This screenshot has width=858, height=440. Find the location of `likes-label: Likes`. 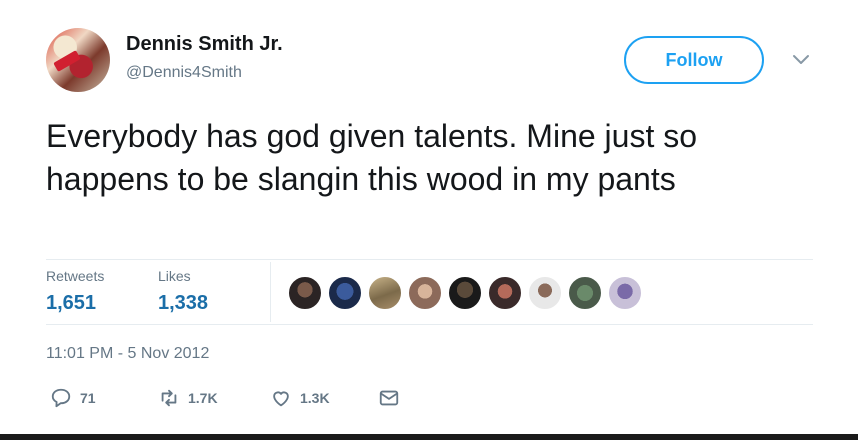

likes-label: Likes is located at coordinates (174, 276).